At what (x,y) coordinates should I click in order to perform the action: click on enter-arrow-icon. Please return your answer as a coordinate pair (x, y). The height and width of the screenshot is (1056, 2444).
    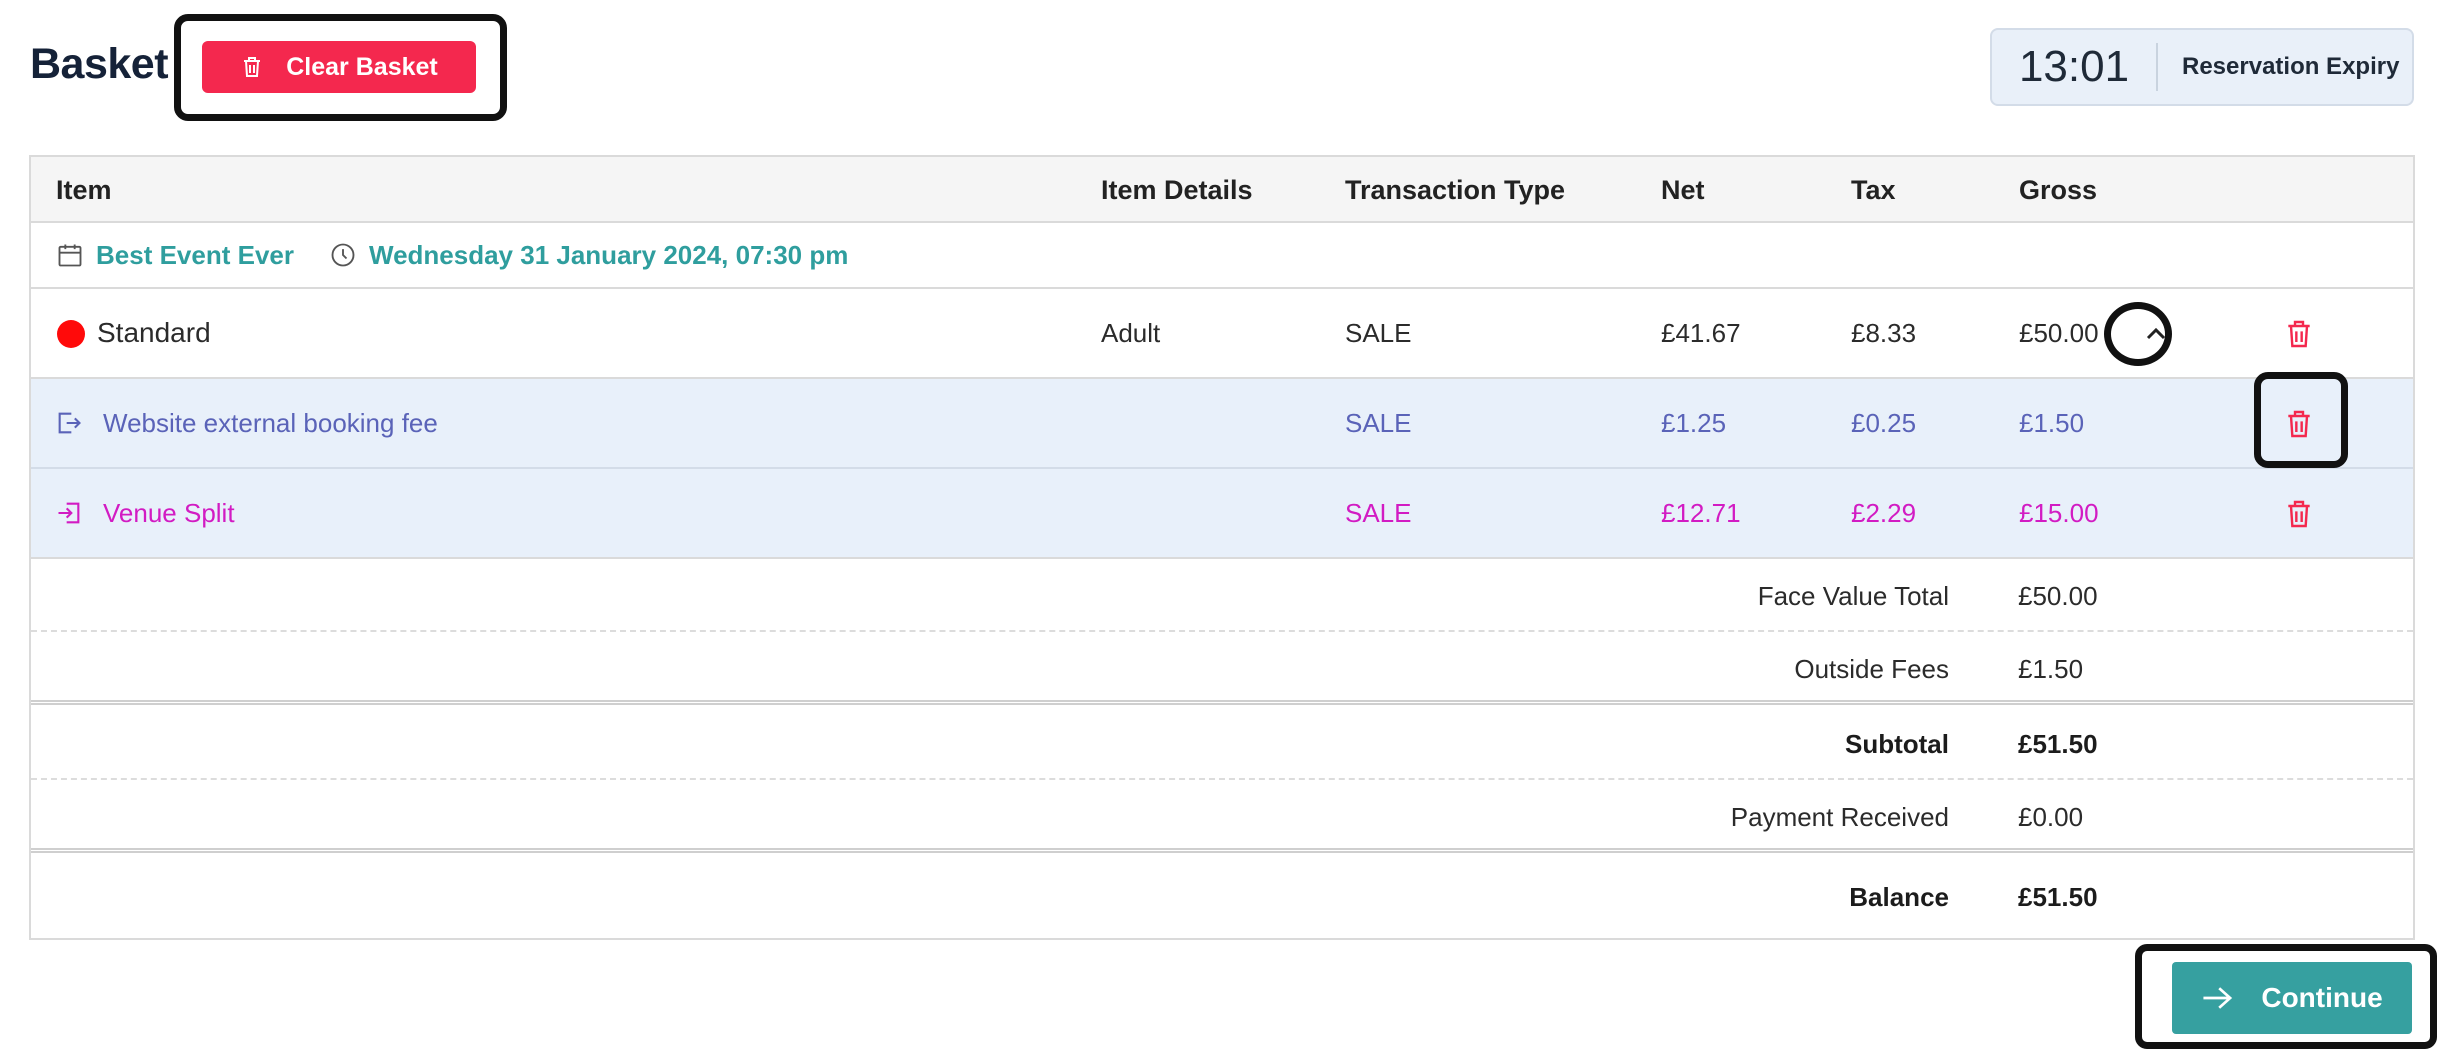
    Looking at the image, I should click on (69, 513).